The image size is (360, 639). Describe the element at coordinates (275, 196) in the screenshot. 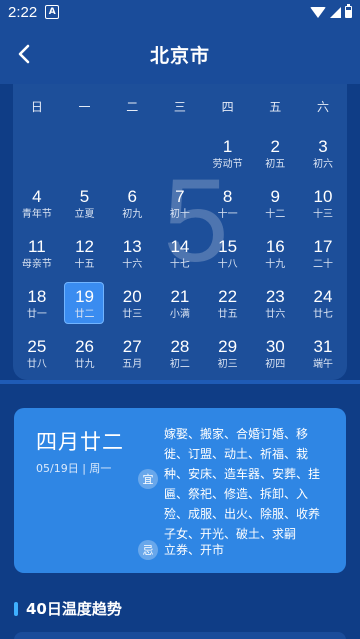

I see `day-number: 9` at that location.